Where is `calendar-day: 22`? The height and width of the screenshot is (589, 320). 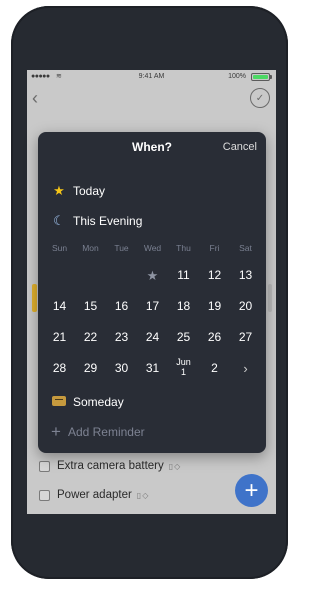
calendar-day: 22 is located at coordinates (90, 337).